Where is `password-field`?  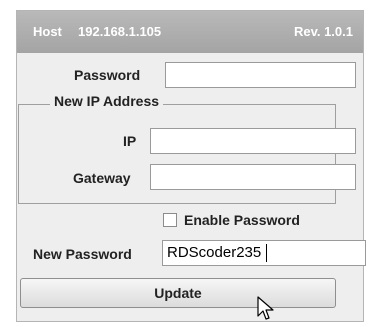 password-field is located at coordinates (260, 75).